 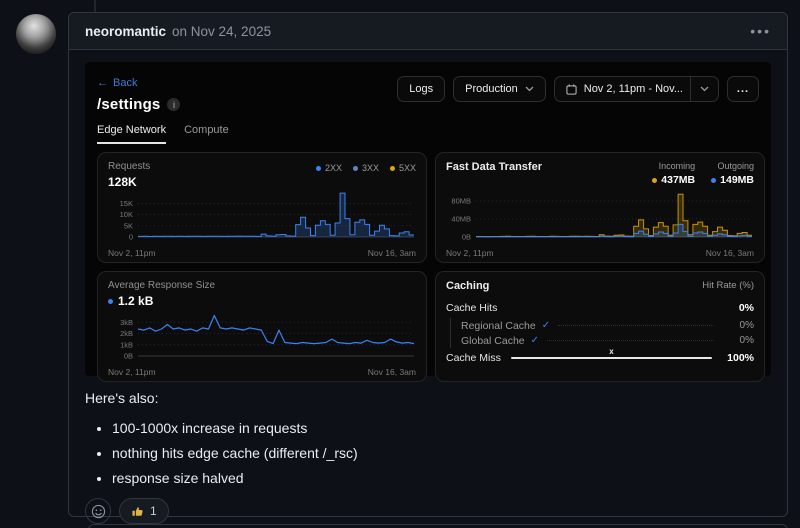 I want to click on cache-miss-label: Cache Miss, so click(x=473, y=358).